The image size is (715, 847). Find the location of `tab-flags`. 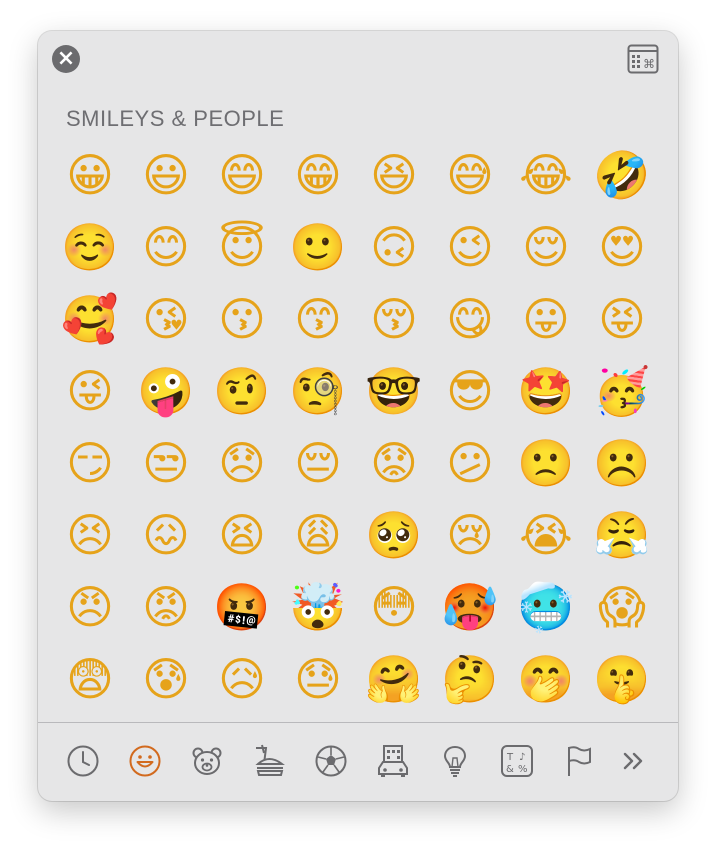

tab-flags is located at coordinates (579, 761).